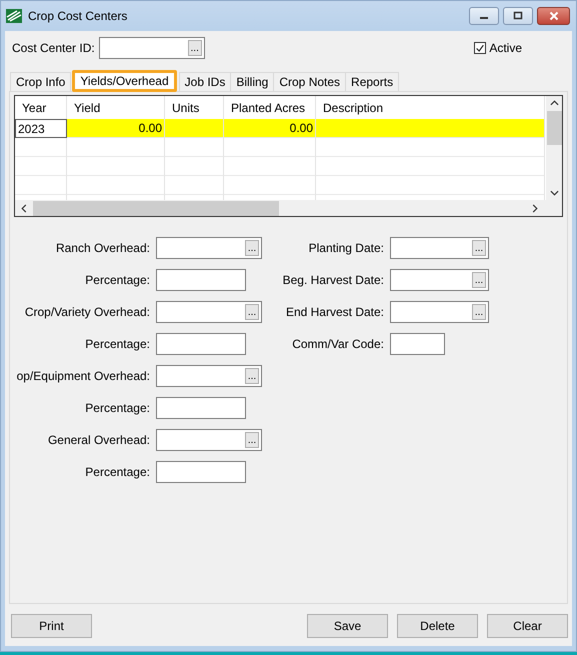 The image size is (577, 655). What do you see at coordinates (437, 626) in the screenshot?
I see `action-button: Delete` at bounding box center [437, 626].